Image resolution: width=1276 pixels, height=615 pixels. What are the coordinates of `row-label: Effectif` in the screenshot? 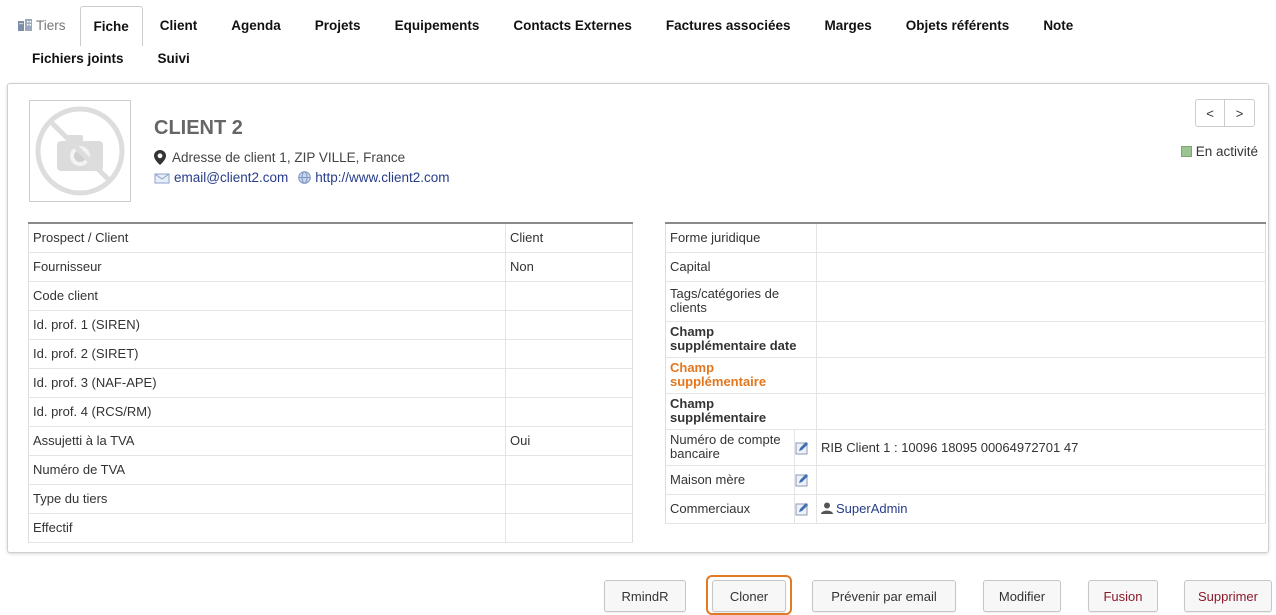 It's located at (267, 528).